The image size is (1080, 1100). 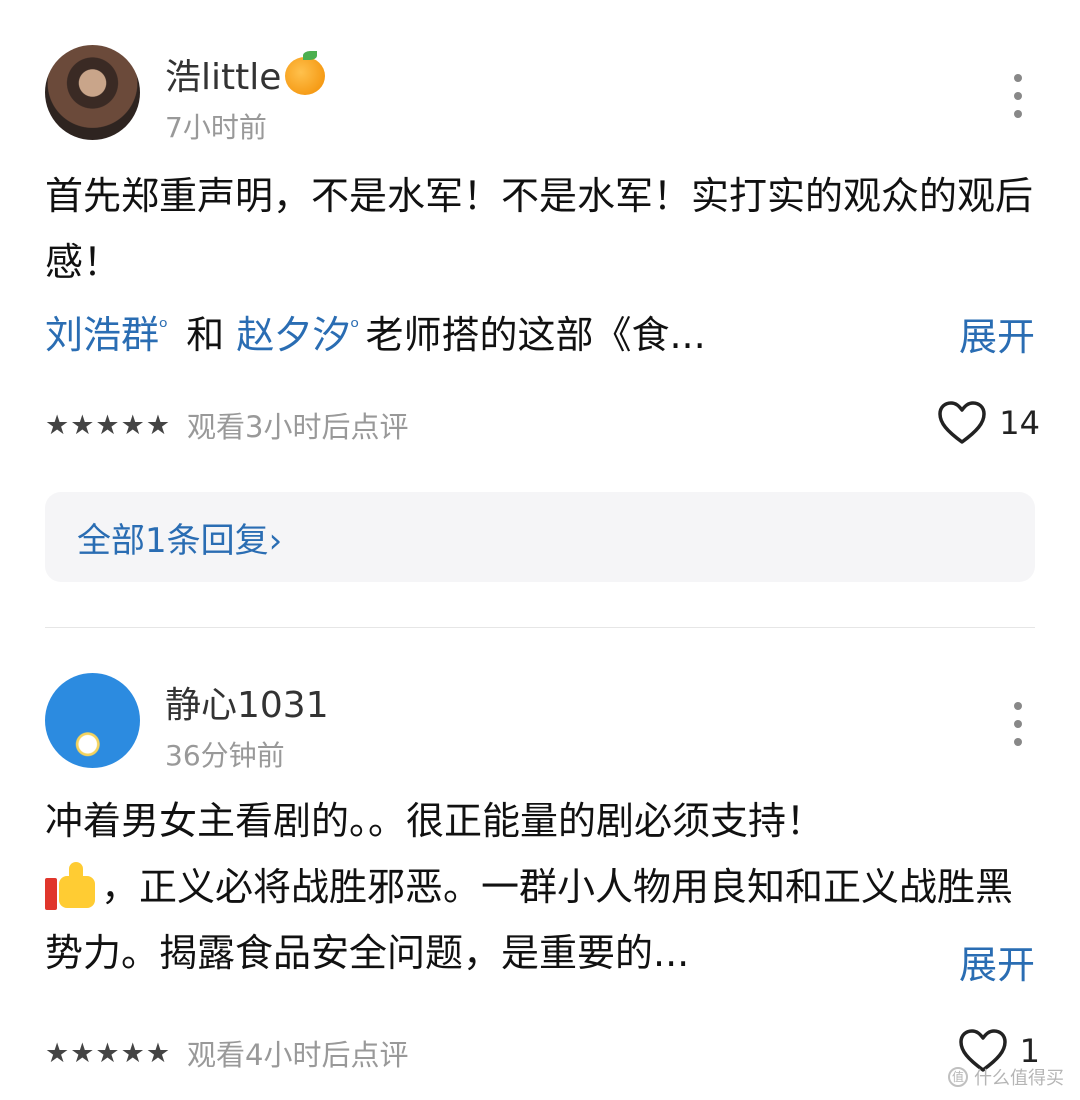 What do you see at coordinates (205, 335) in the screenshot?
I see `connector-text: 和` at bounding box center [205, 335].